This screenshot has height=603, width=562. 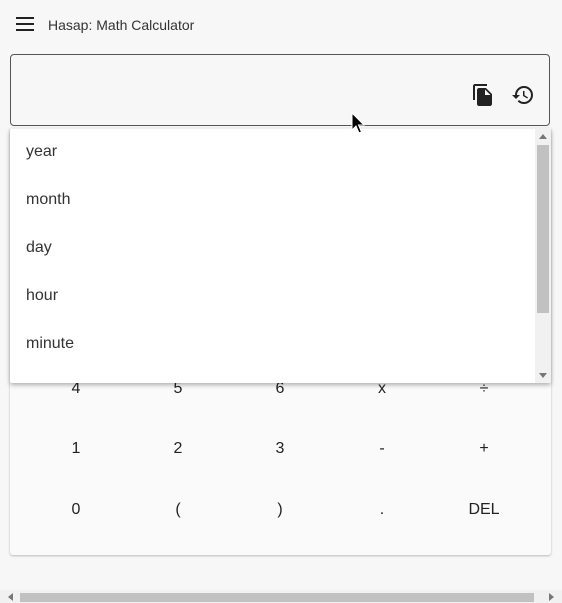 I want to click on dropdown-item-month: month, so click(x=272, y=200).